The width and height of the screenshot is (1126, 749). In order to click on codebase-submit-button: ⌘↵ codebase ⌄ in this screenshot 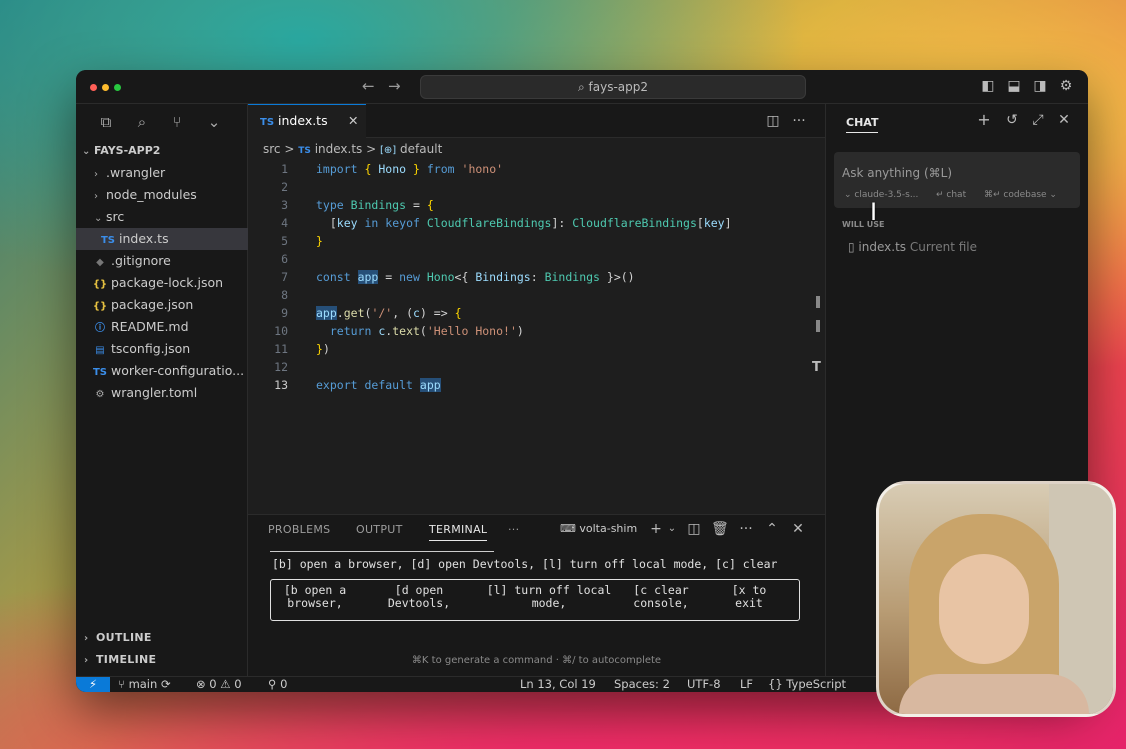, I will do `click(1020, 195)`.